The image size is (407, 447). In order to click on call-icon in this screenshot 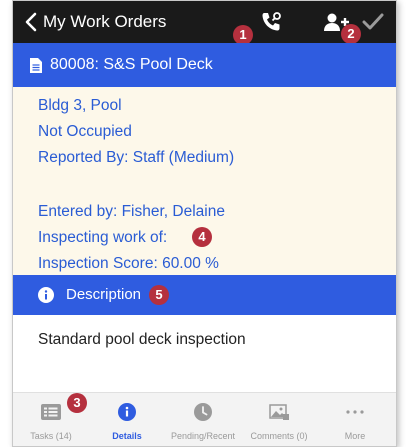, I will do `click(271, 22)`.